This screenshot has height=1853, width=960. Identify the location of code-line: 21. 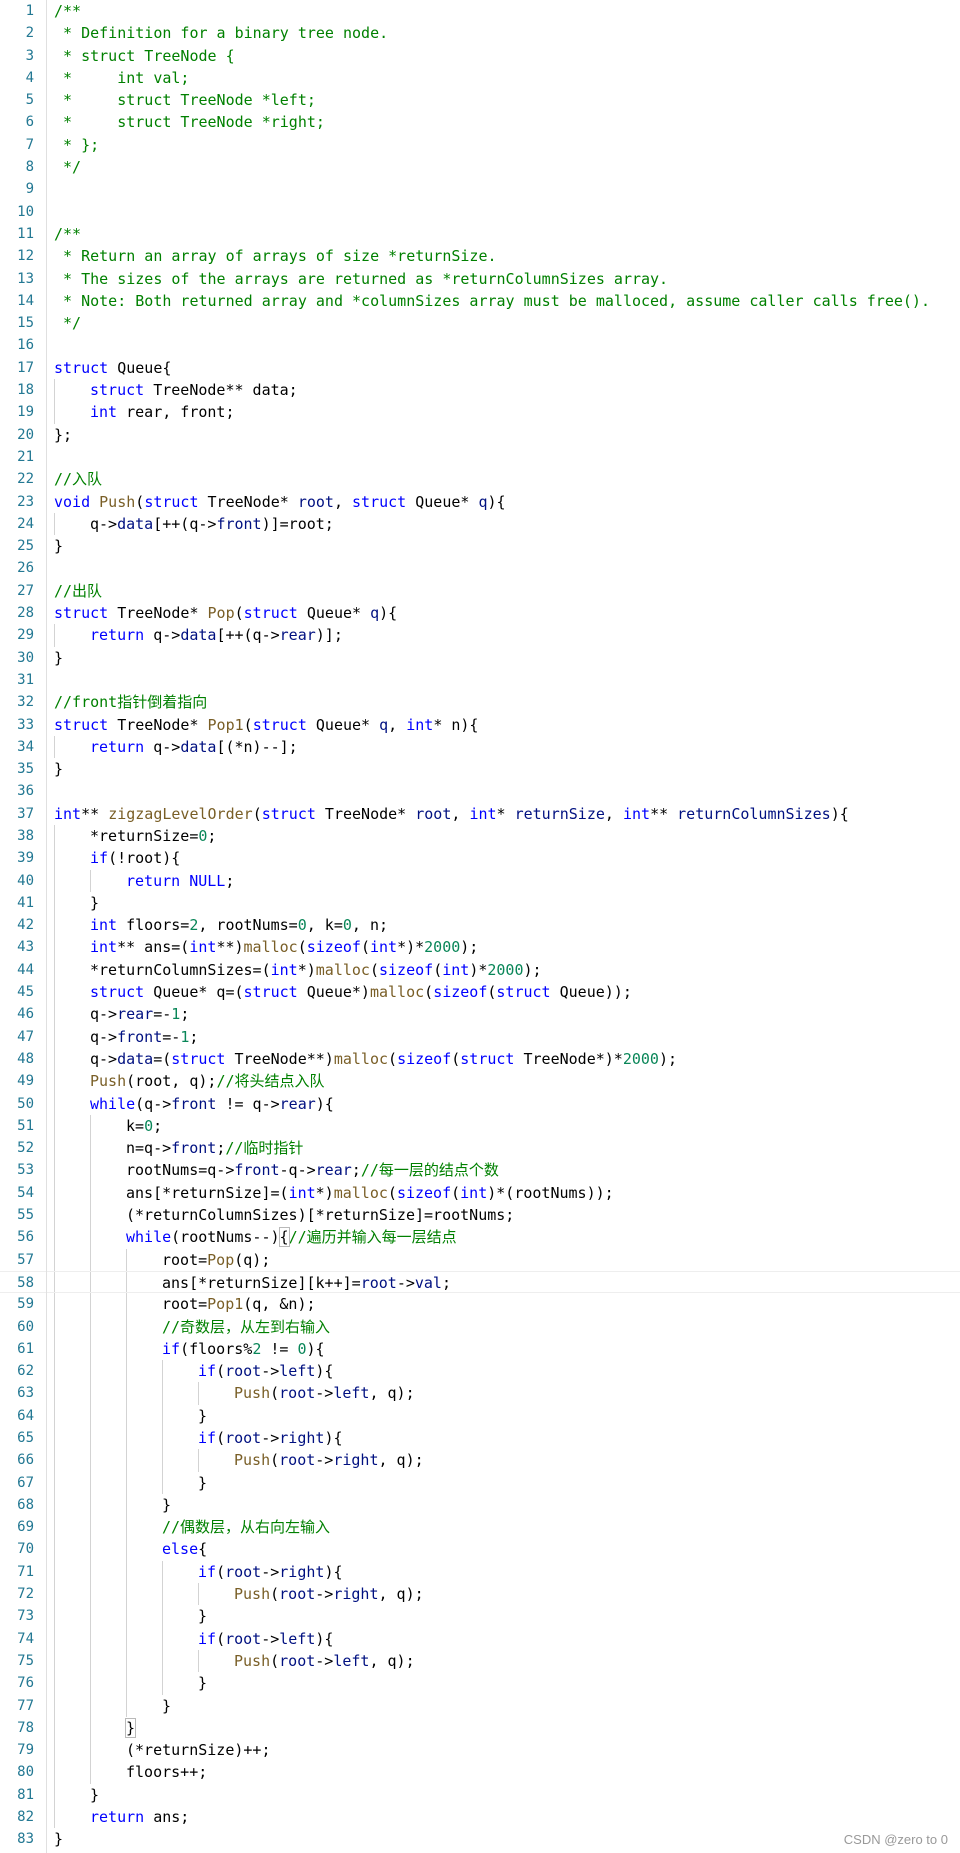
(480, 457).